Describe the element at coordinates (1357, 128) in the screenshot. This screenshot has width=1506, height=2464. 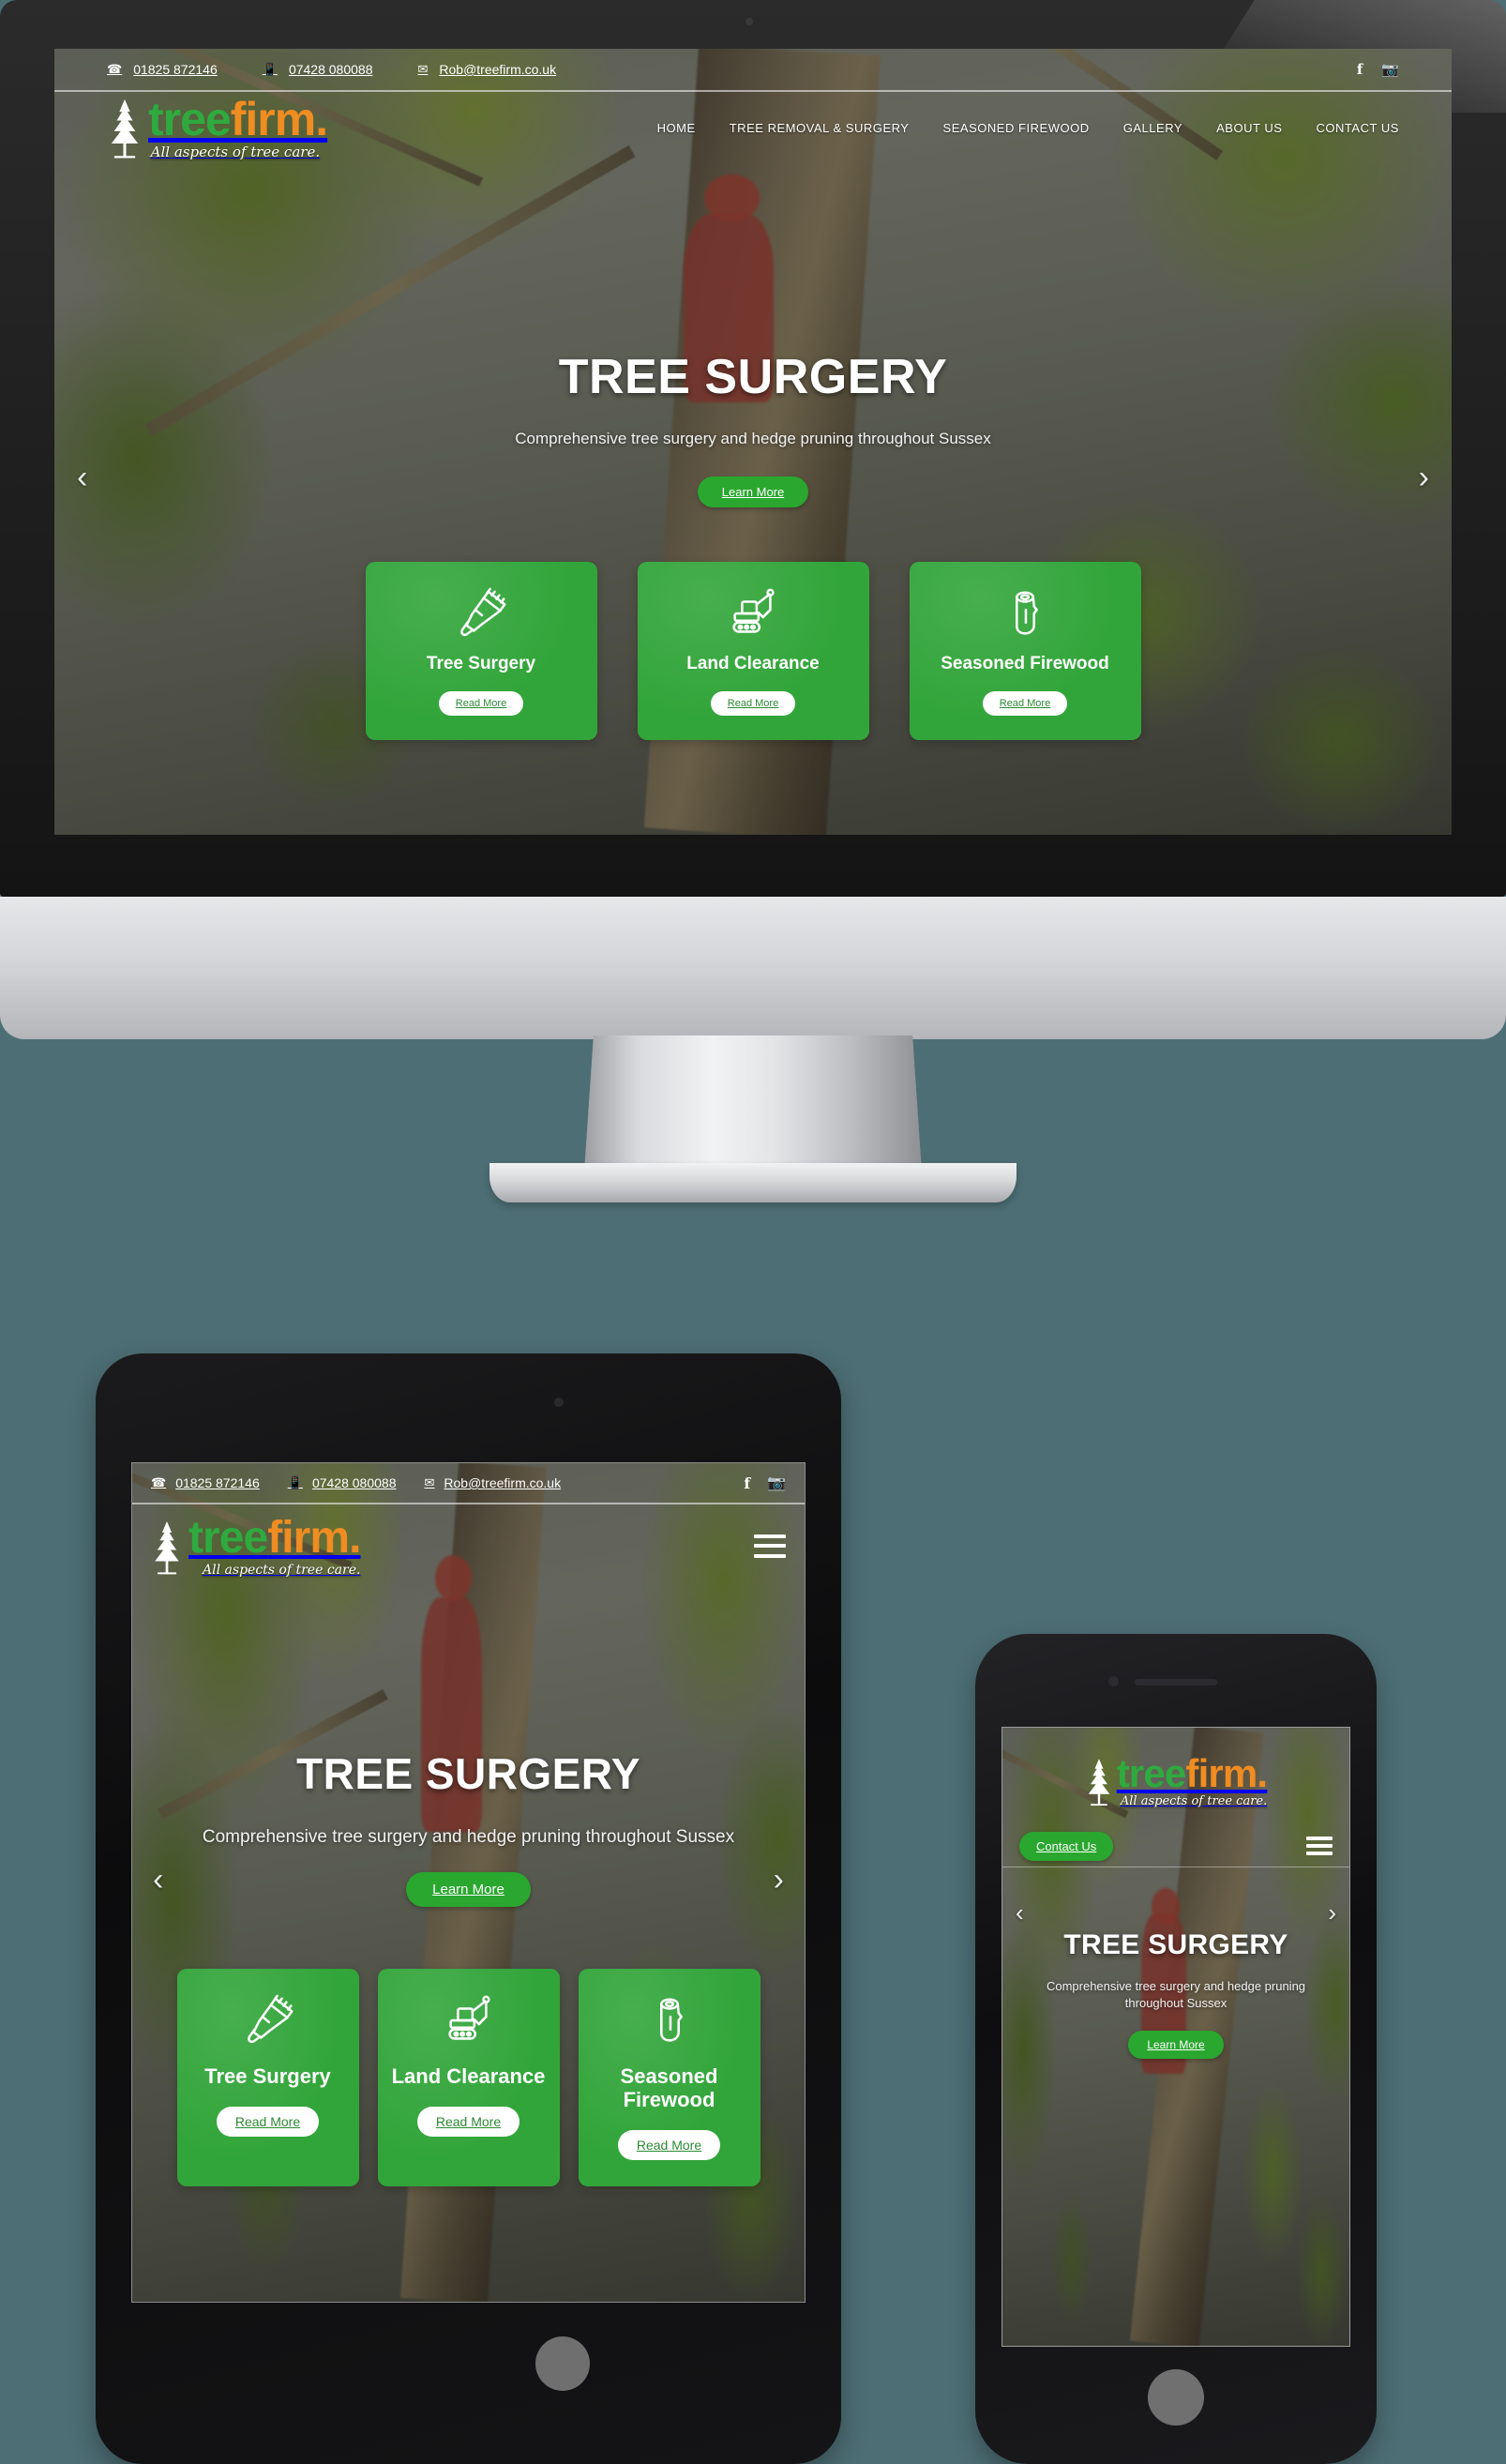
I see `nav-item-contact-us: CONTACT US` at that location.